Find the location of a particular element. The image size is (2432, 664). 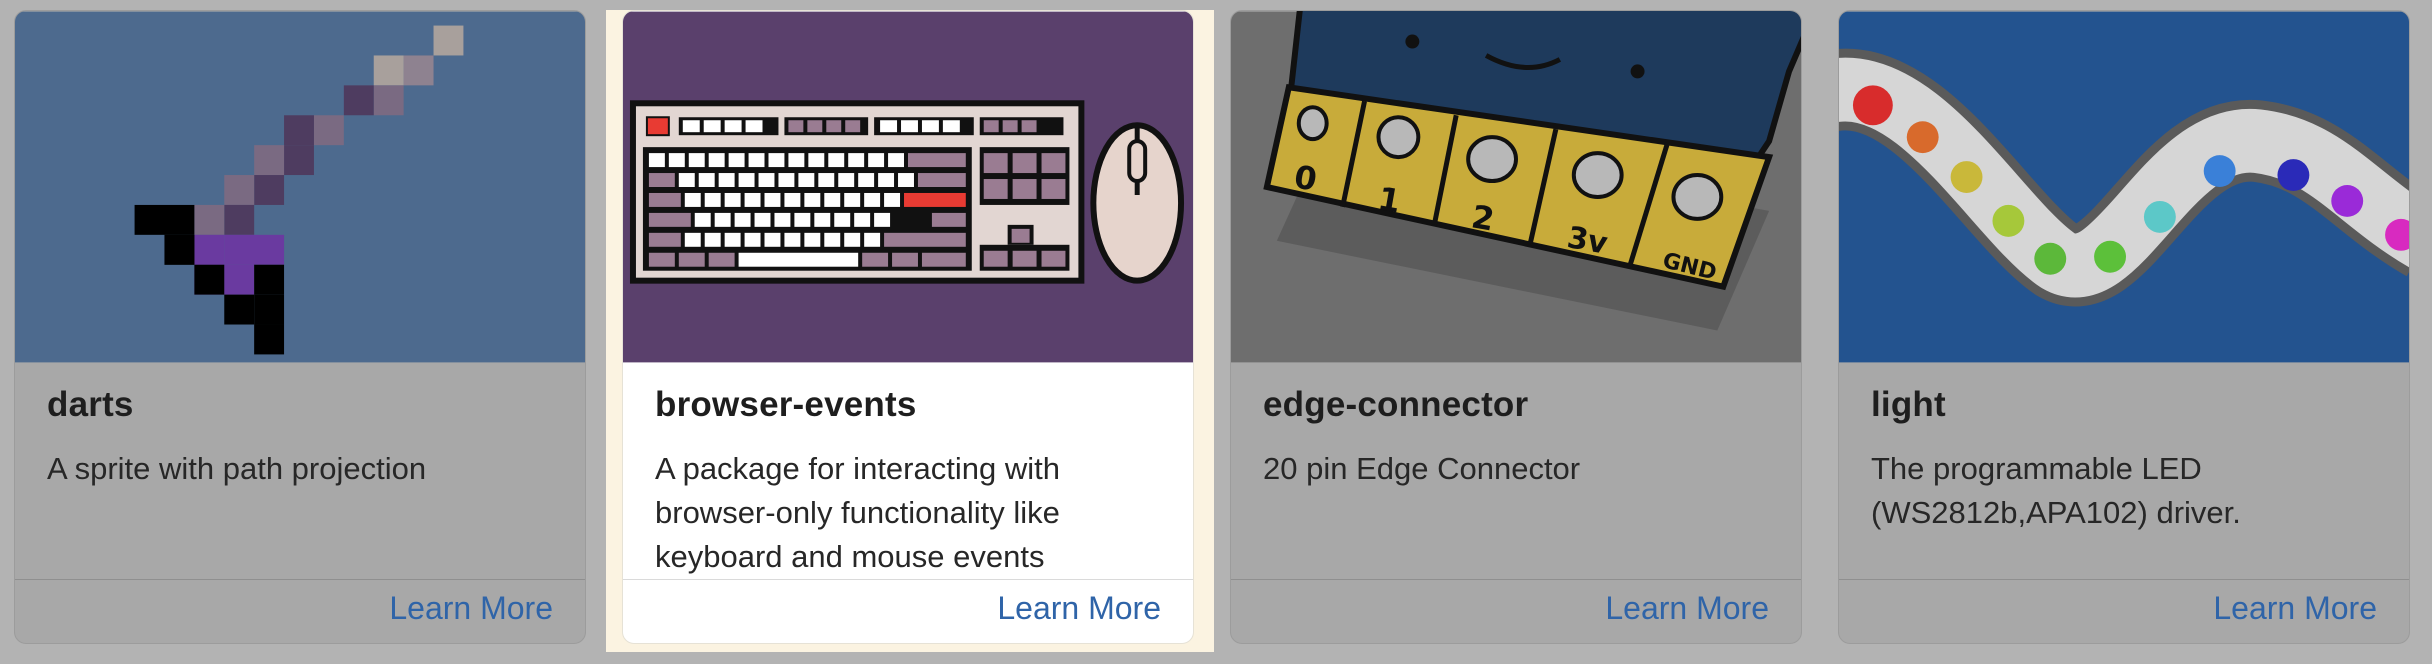

keyboard-icon is located at coordinates (857, 192).